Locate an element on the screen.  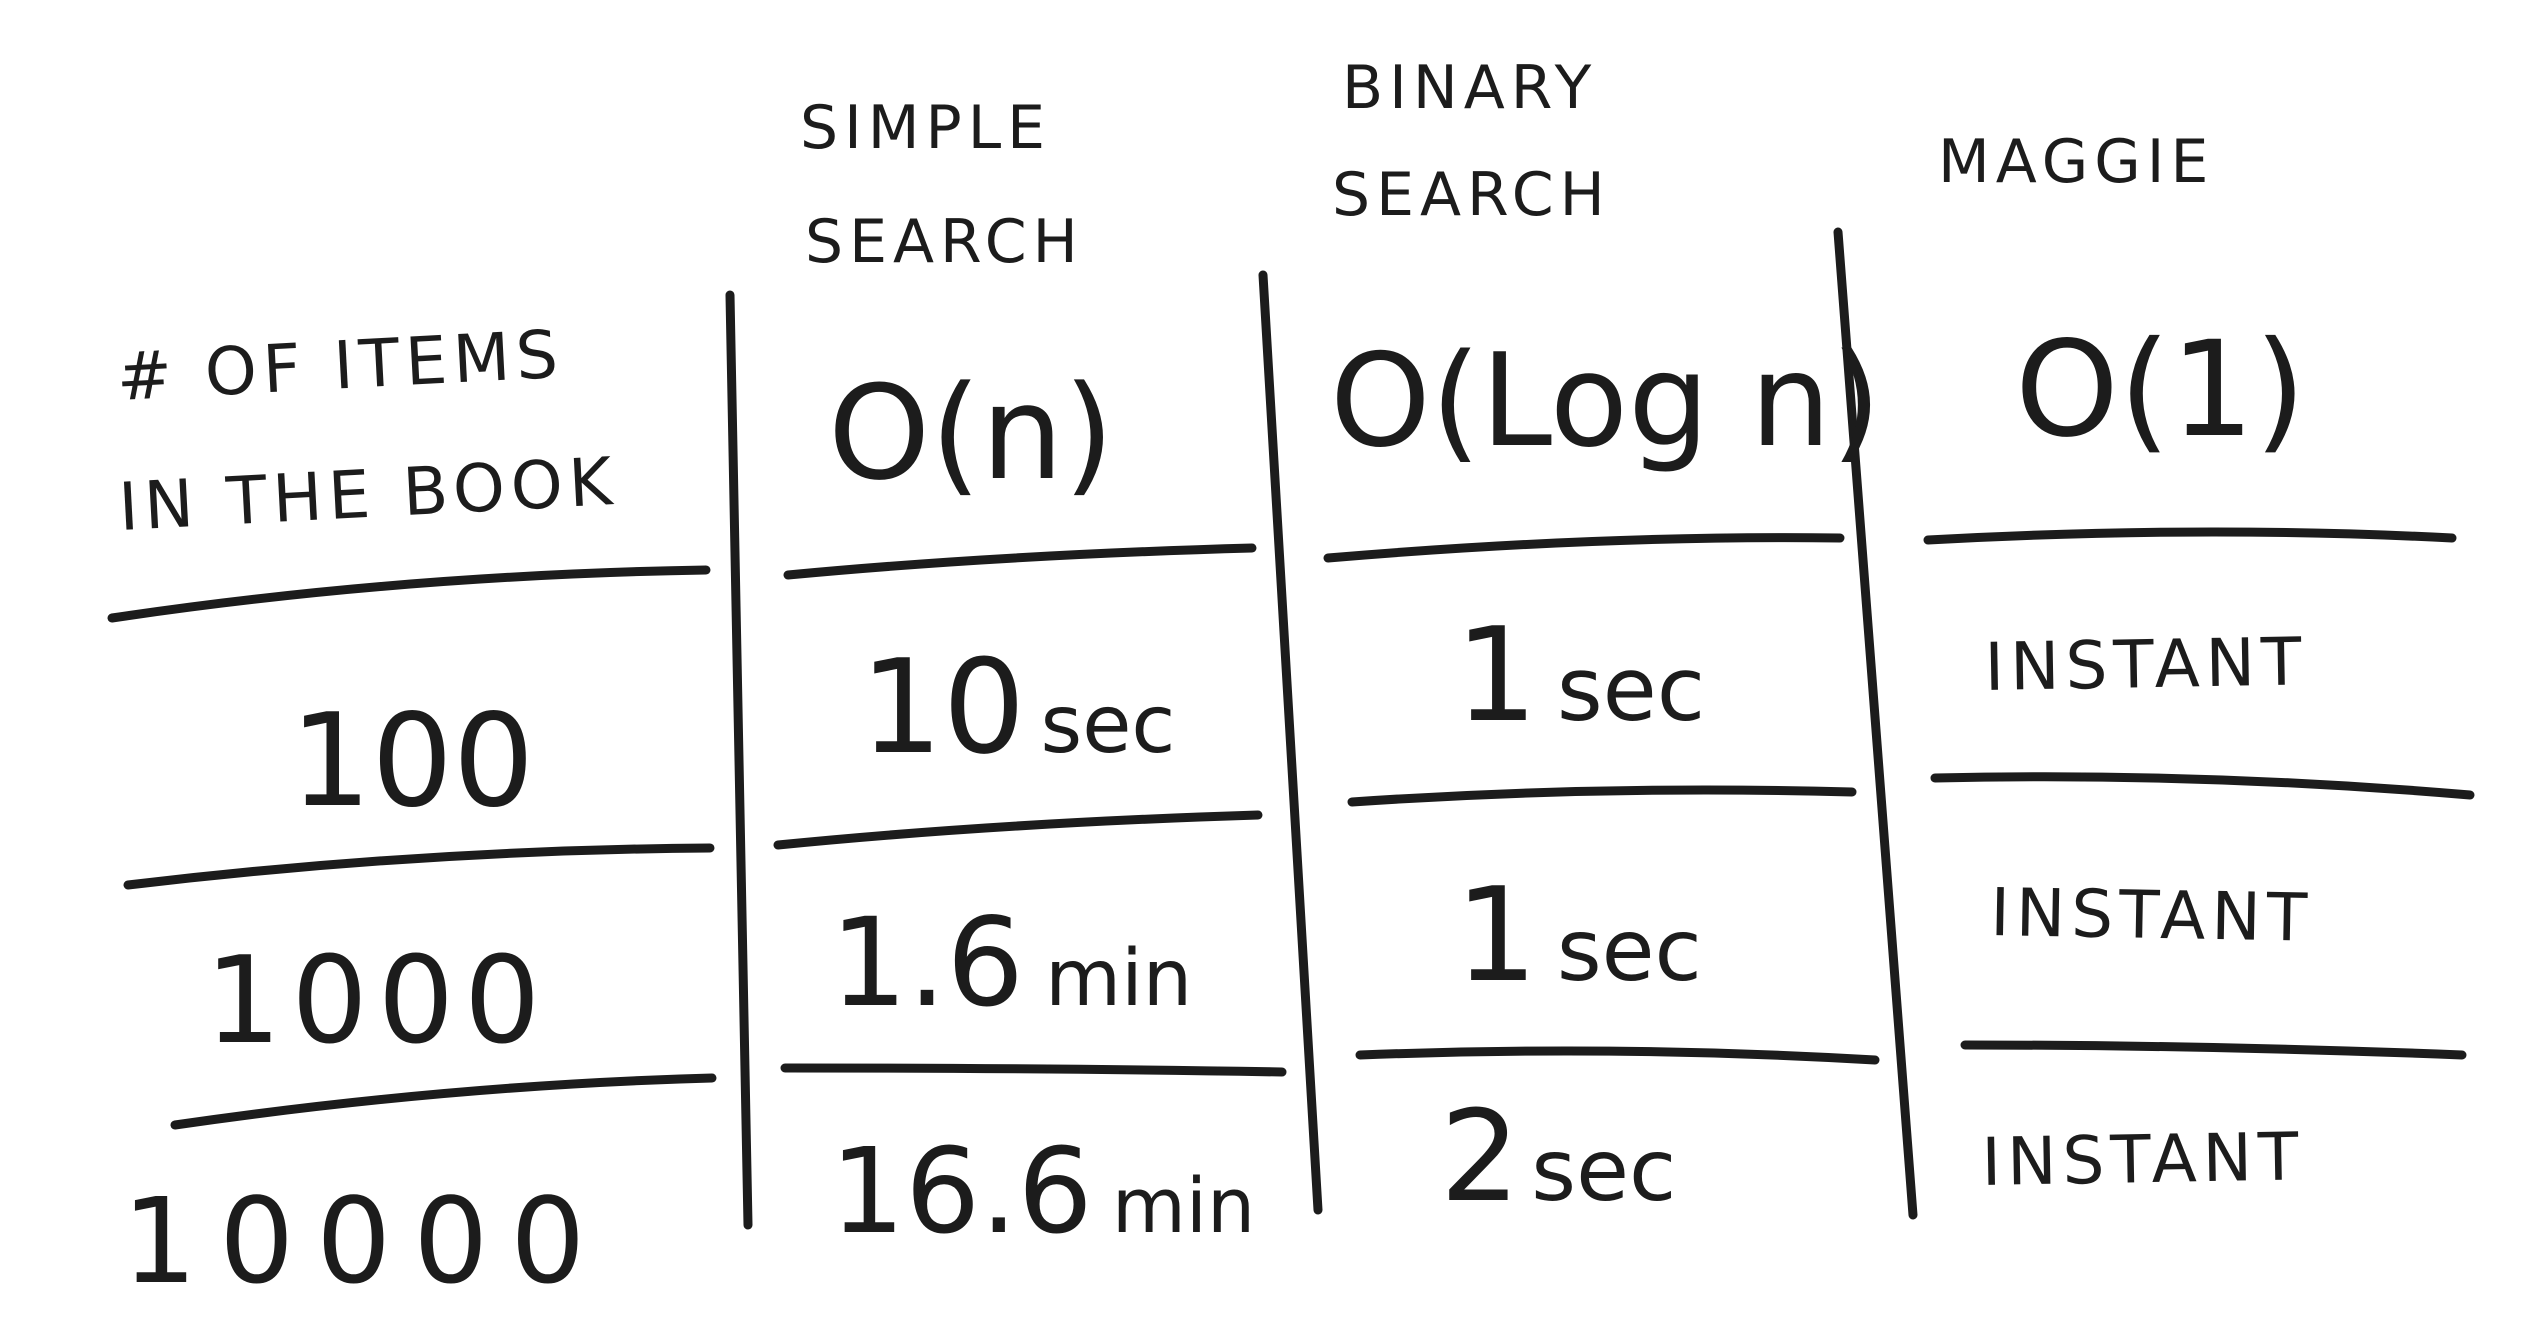
row2-underline-col3 is located at coordinates (1617, 1055).